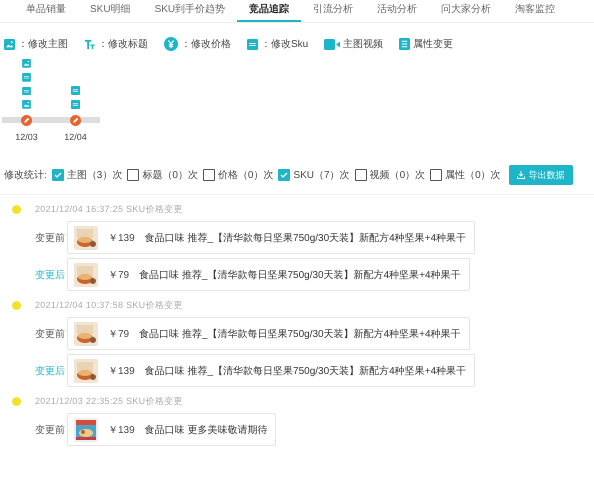 Image resolution: width=594 pixels, height=485 pixels. I want to click on legend-label: ：修改主图, so click(43, 44).